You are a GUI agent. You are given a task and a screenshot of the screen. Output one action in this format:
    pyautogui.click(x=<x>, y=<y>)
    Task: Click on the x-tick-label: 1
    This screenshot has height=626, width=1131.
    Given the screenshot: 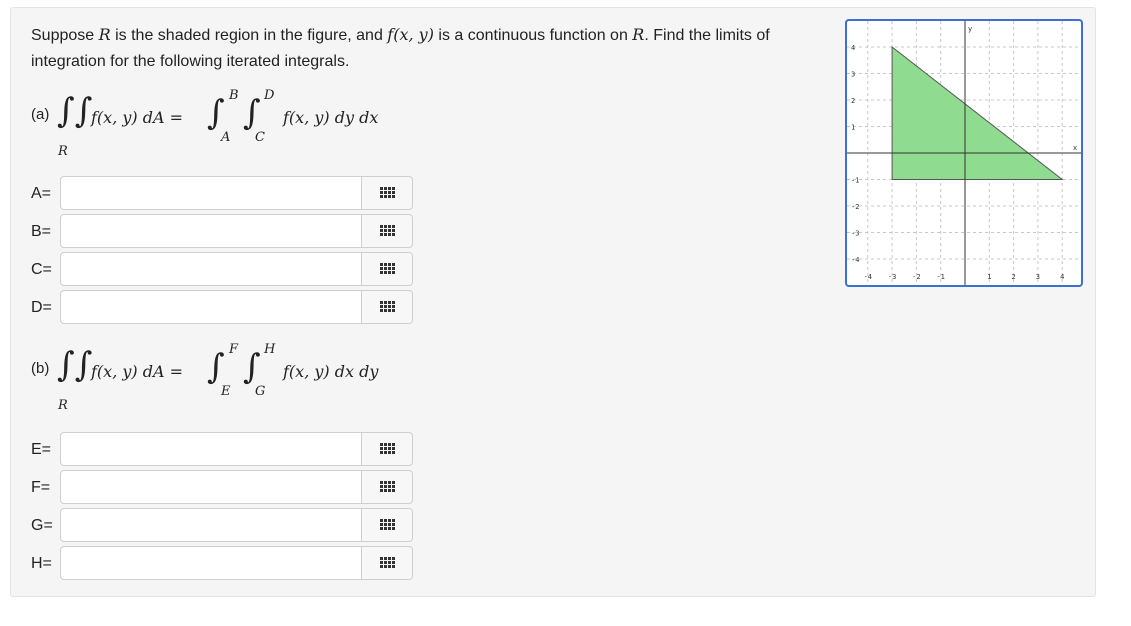 What is the action you would take?
    pyautogui.click(x=989, y=277)
    